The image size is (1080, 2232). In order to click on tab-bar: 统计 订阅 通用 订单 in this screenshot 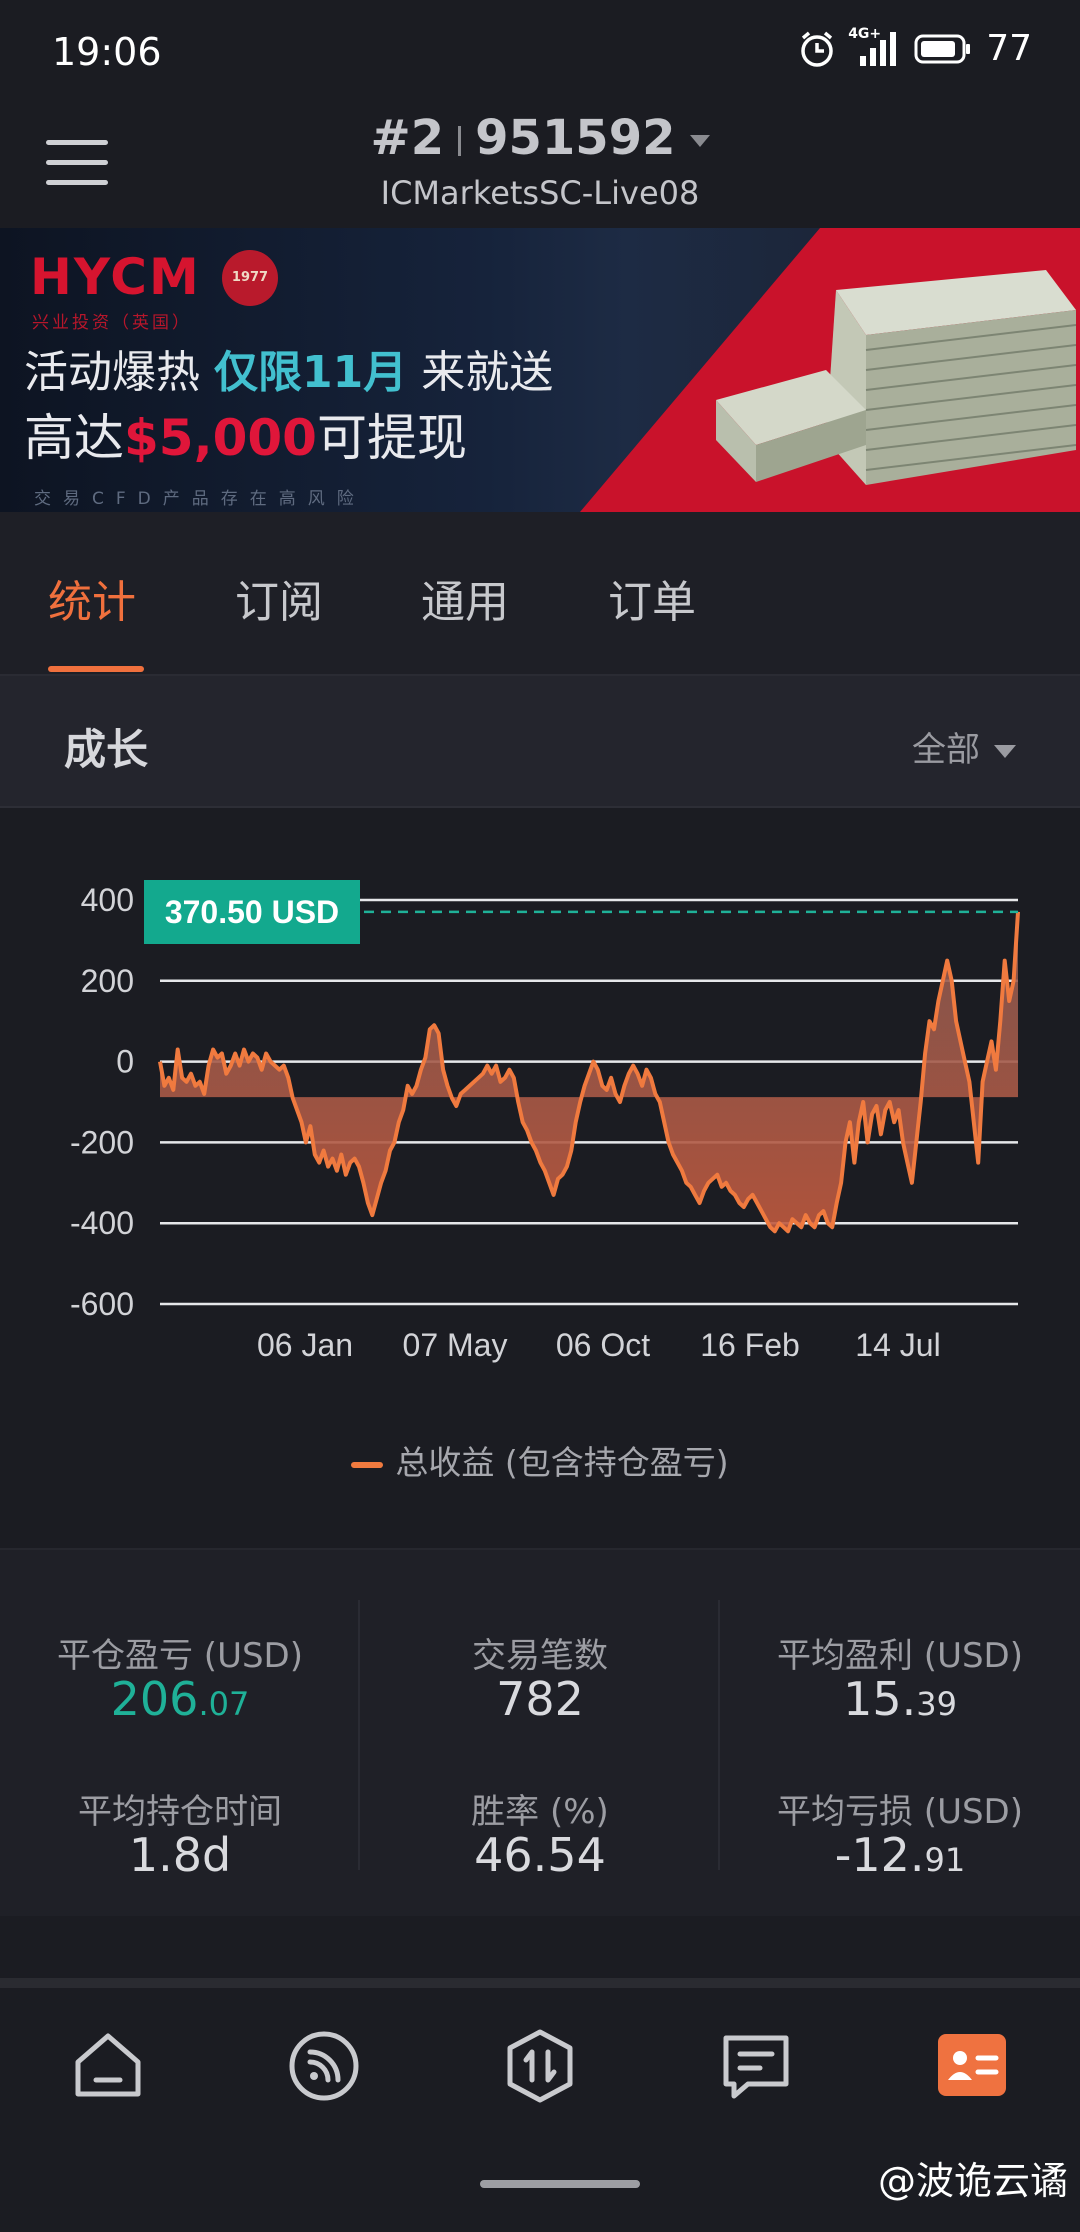, I will do `click(540, 594)`.